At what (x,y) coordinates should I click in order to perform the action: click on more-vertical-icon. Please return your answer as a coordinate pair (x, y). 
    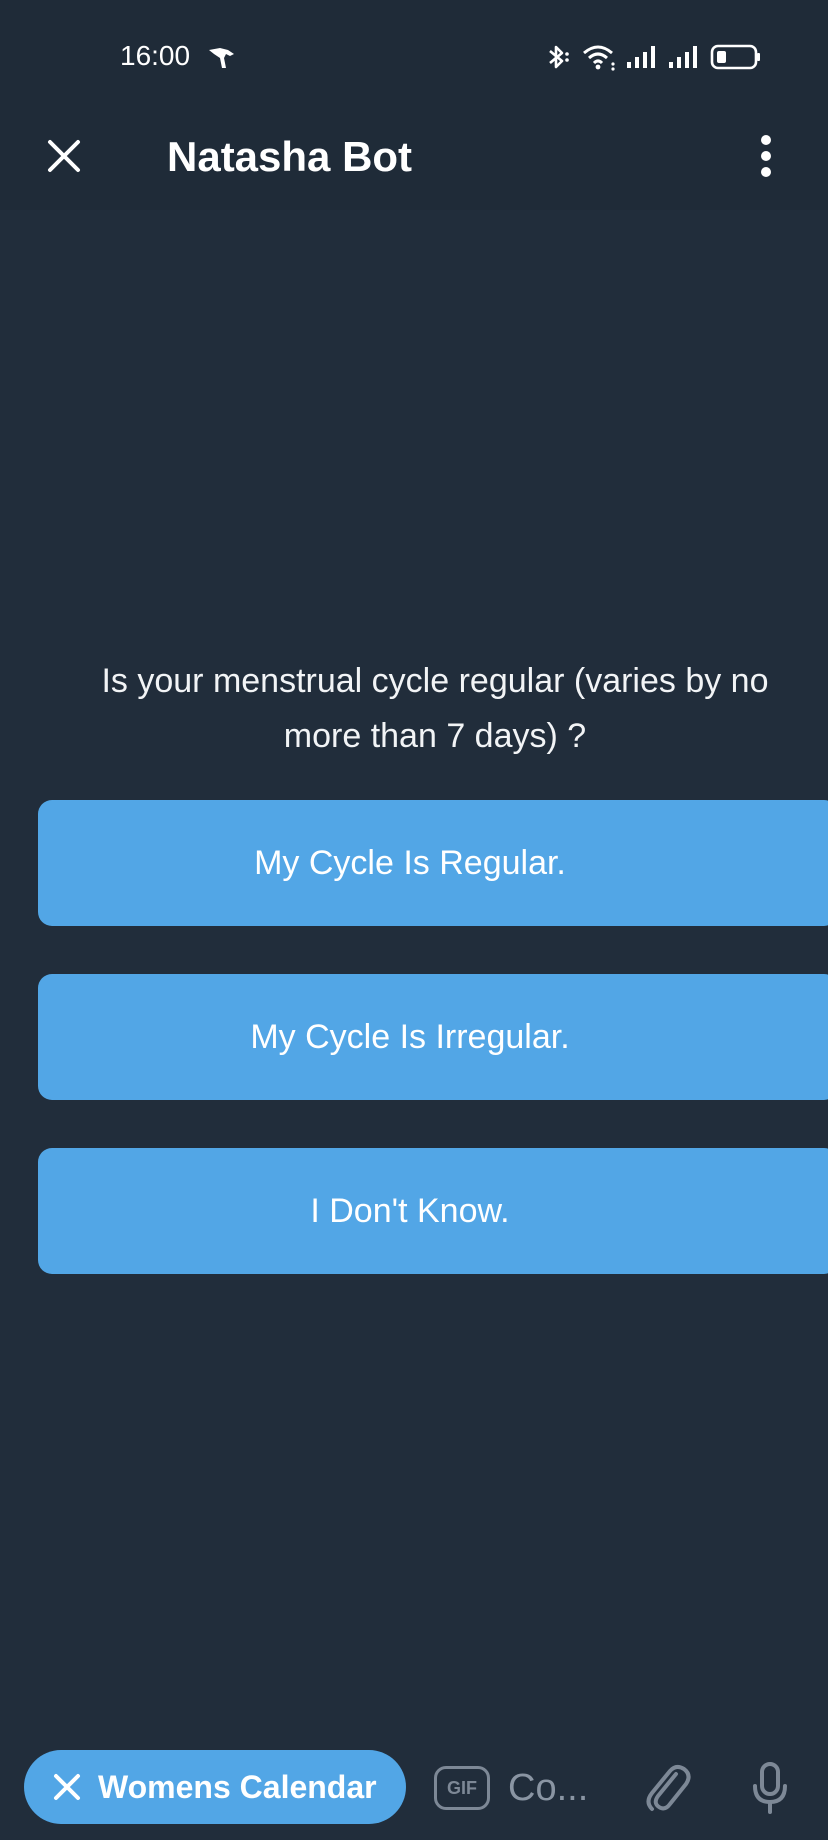
    Looking at the image, I should click on (766, 156).